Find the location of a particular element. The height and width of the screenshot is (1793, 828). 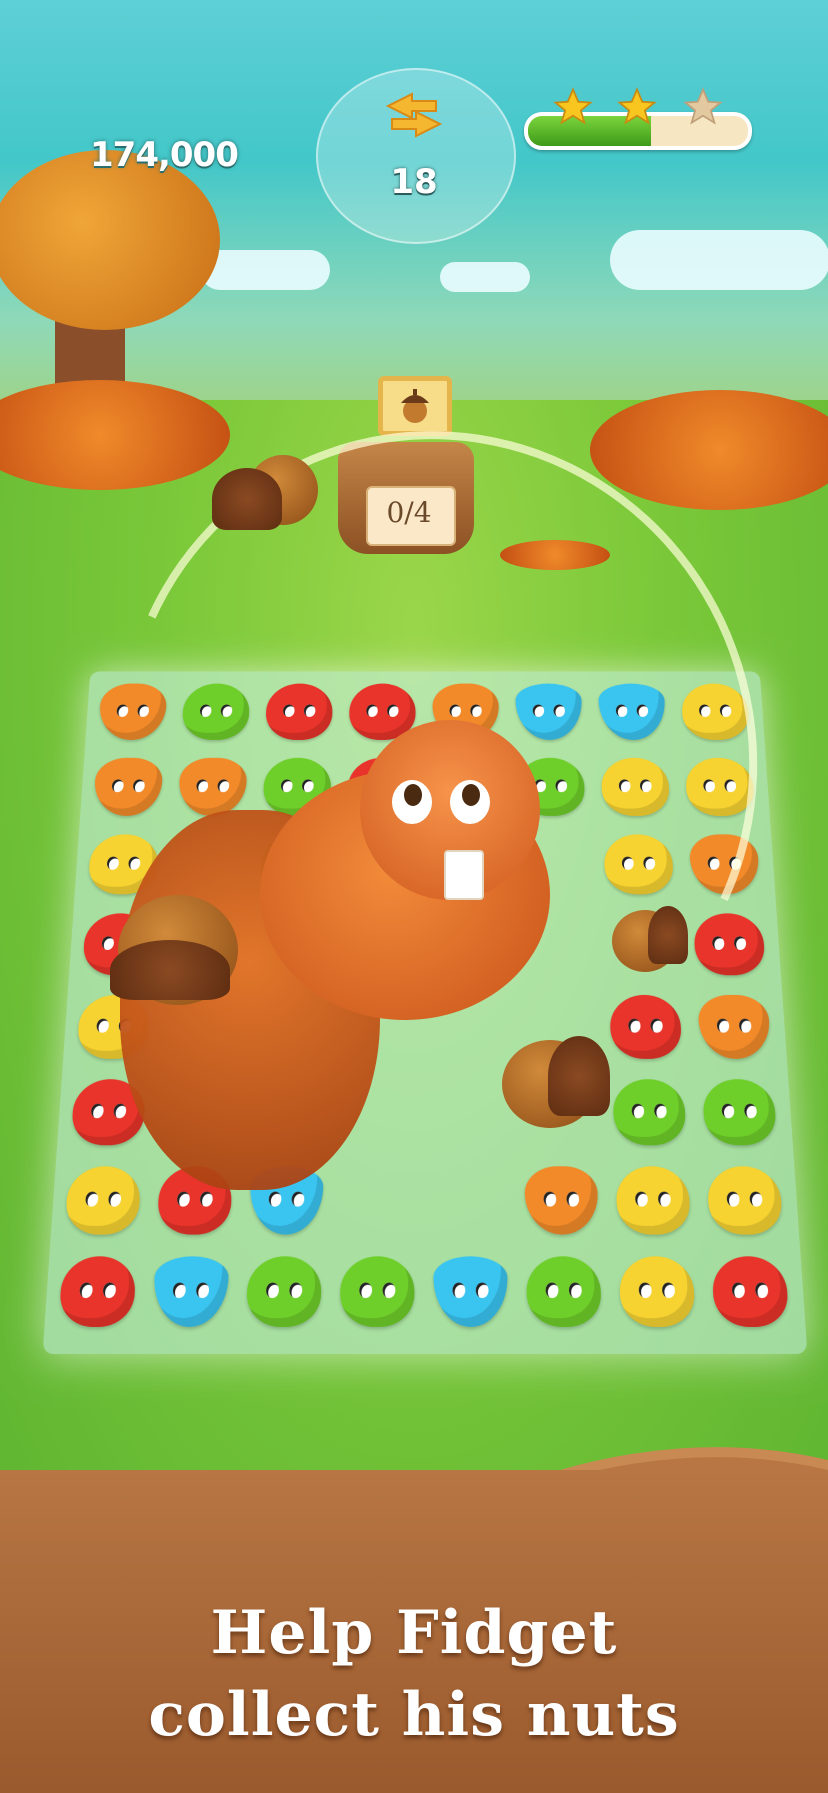

tagline-line2: collect his nuts is located at coordinates (414, 1715).